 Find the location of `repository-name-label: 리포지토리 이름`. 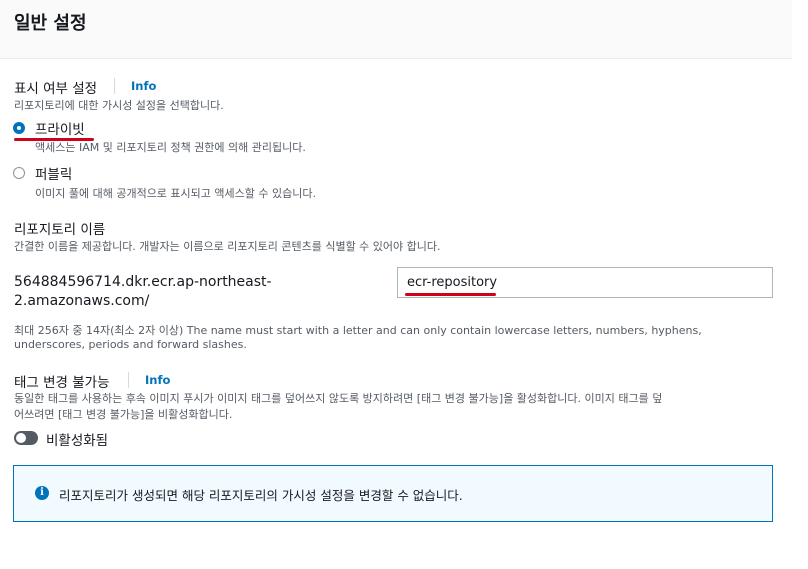

repository-name-label: 리포지토리 이름 is located at coordinates (60, 230).